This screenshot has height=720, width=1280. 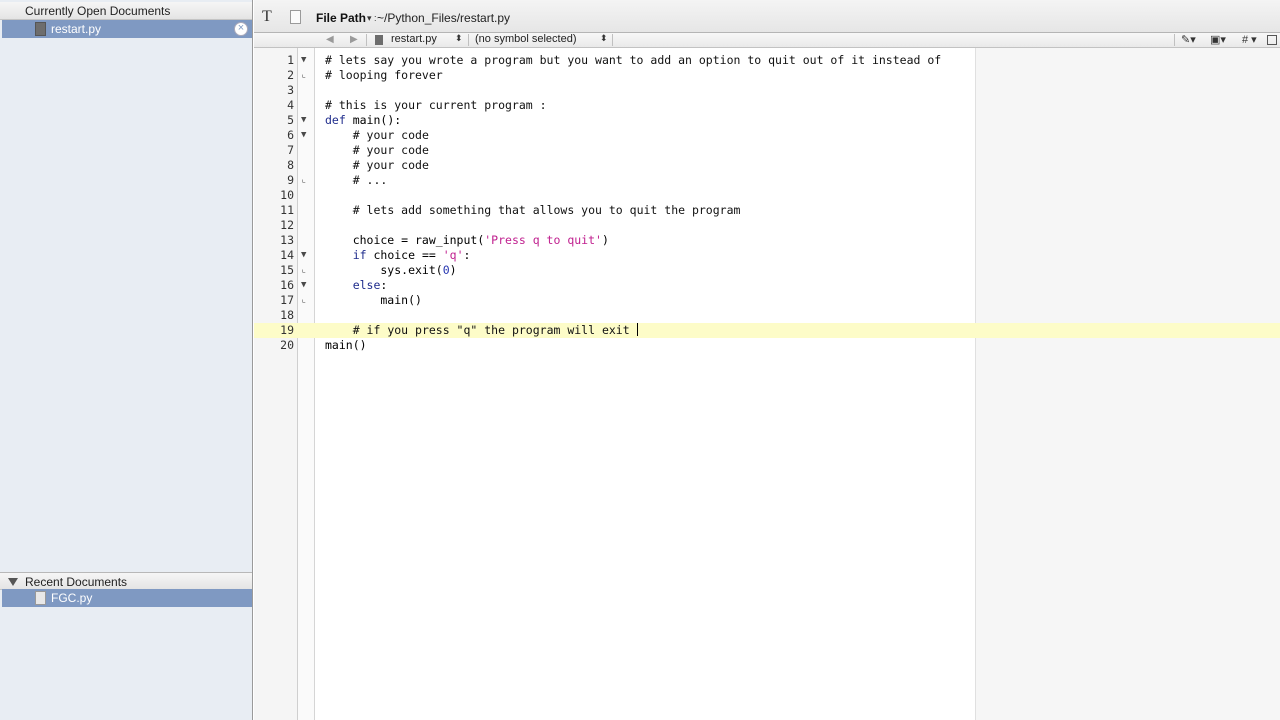 I want to click on line-number: 18, so click(x=287, y=315).